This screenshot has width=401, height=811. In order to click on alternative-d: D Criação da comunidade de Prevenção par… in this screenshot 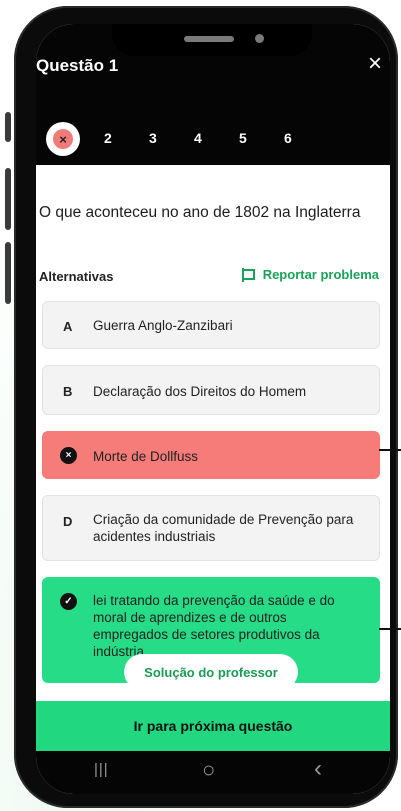, I will do `click(211, 528)`.